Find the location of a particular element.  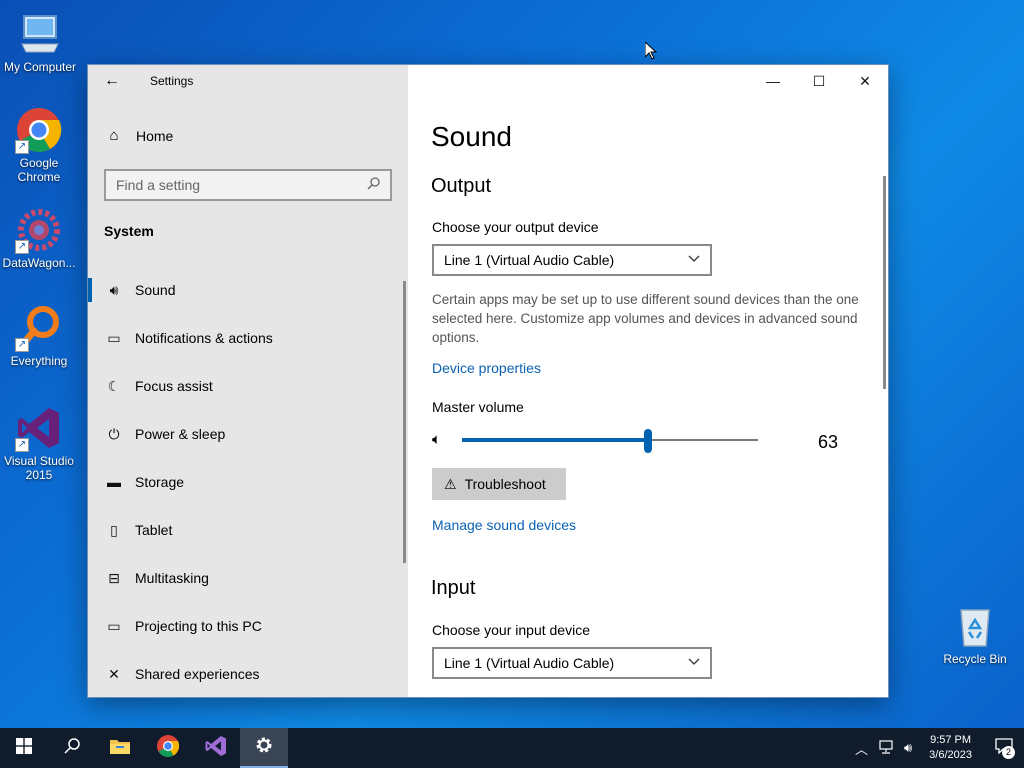

output-device-label: Choose your output device is located at coordinates (515, 227).